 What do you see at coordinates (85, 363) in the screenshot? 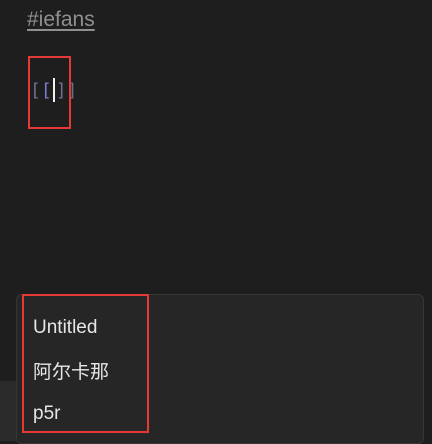
I see `suggestions-highlight-box` at bounding box center [85, 363].